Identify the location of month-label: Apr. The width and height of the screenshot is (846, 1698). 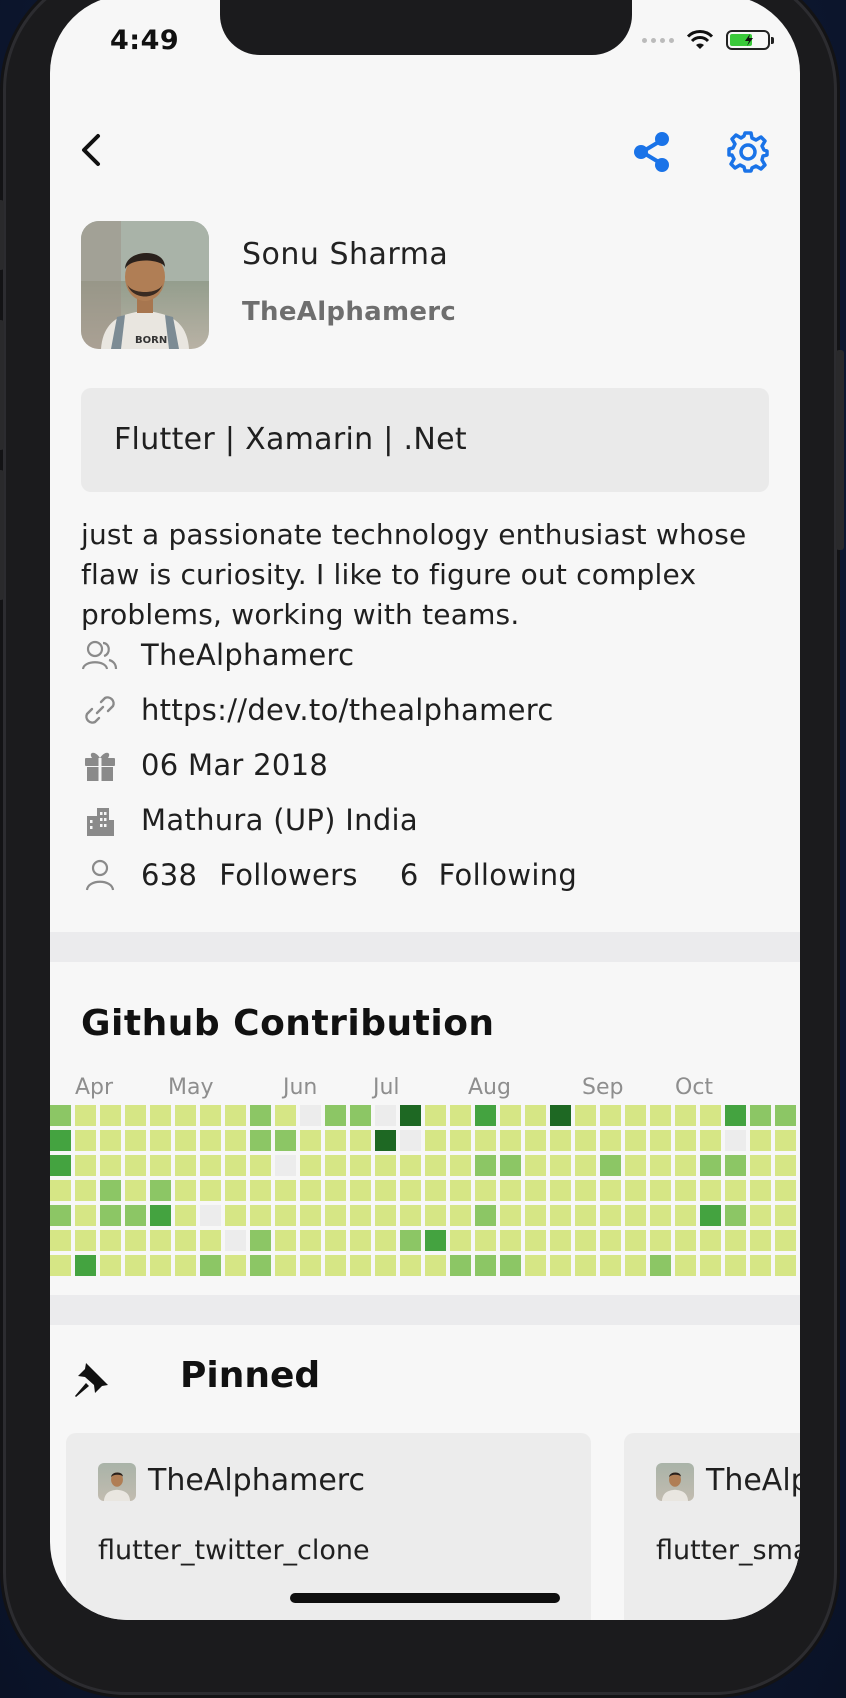
(94, 1087).